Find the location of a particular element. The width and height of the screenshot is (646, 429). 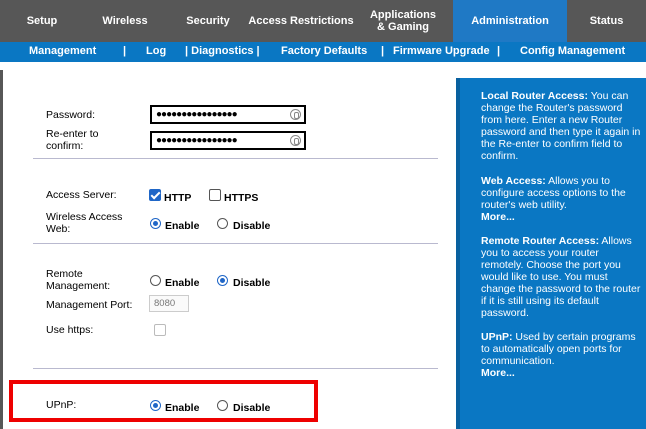

tab-applications-gaming: Applications & Gaming is located at coordinates (403, 21).